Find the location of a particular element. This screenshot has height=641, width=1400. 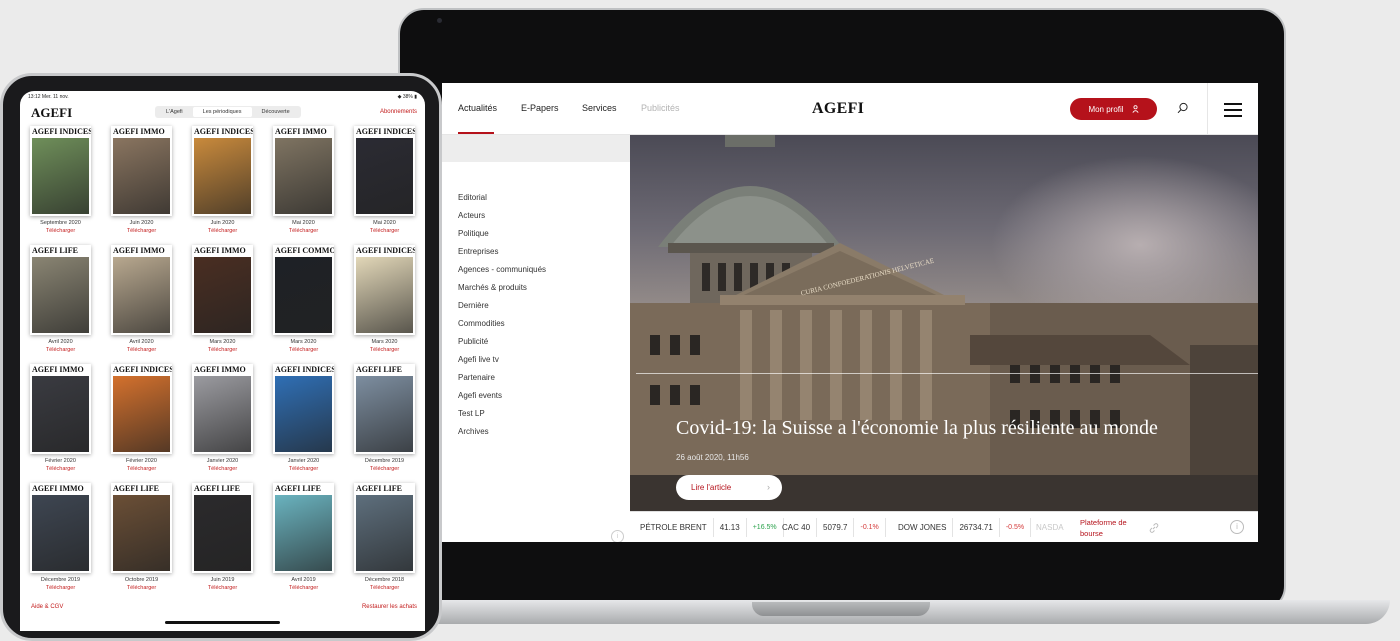

magazine-issue: AGEFI LIFE Avril 2020 Télécharger is located at coordinates (60, 303).